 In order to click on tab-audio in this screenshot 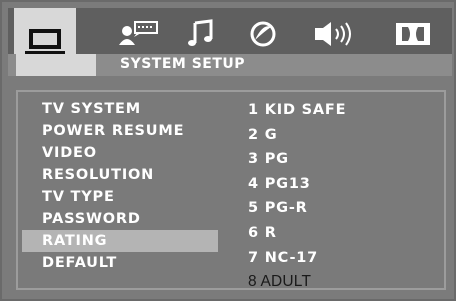, I will do `click(201, 34)`.